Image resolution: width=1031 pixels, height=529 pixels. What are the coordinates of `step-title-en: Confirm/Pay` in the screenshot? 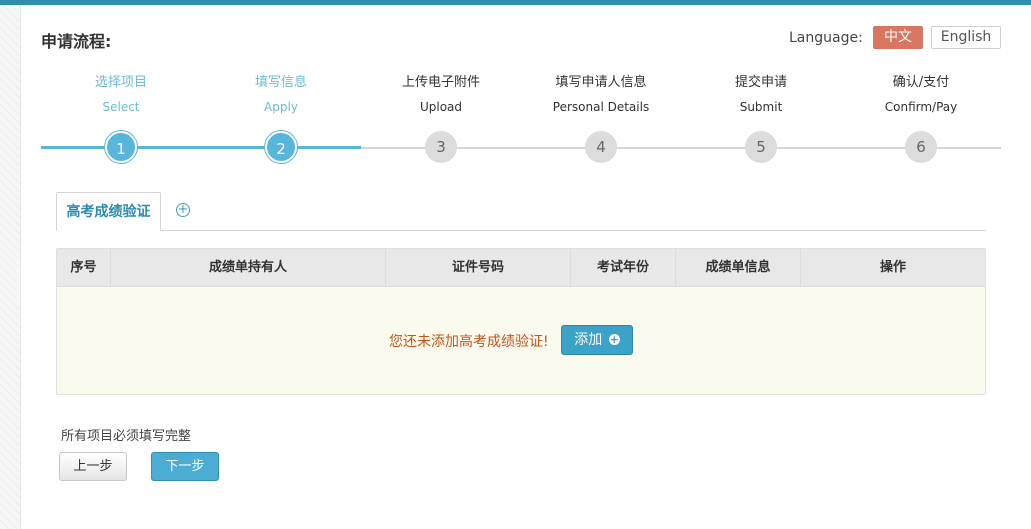 It's located at (921, 107).